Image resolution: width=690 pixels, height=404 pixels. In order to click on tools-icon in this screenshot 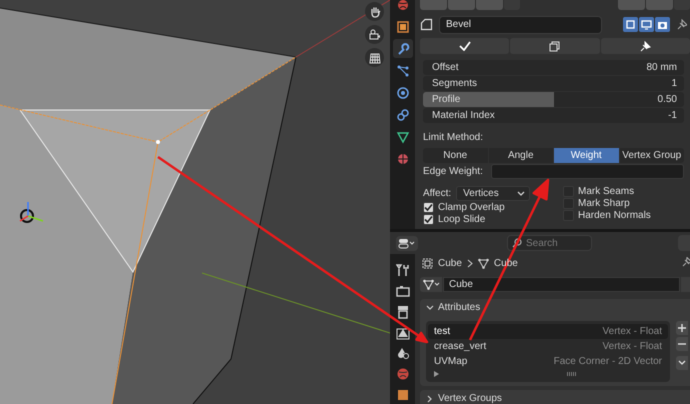, I will do `click(403, 270)`.